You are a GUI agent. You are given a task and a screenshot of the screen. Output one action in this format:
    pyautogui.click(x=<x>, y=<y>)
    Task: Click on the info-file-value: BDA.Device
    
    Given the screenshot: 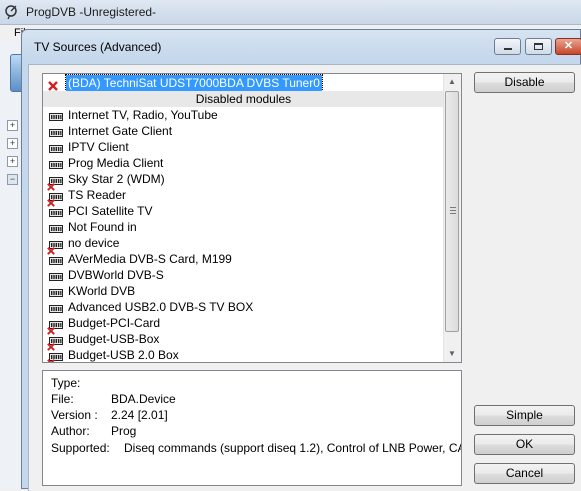 What is the action you would take?
    pyautogui.click(x=143, y=399)
    